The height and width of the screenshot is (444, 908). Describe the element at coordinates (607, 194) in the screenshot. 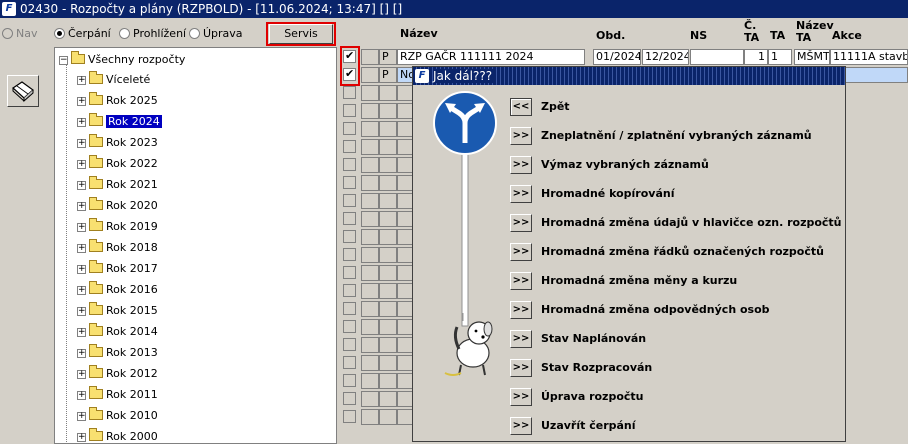

I see `dialog-item-label: Hromadné kopírování` at that location.